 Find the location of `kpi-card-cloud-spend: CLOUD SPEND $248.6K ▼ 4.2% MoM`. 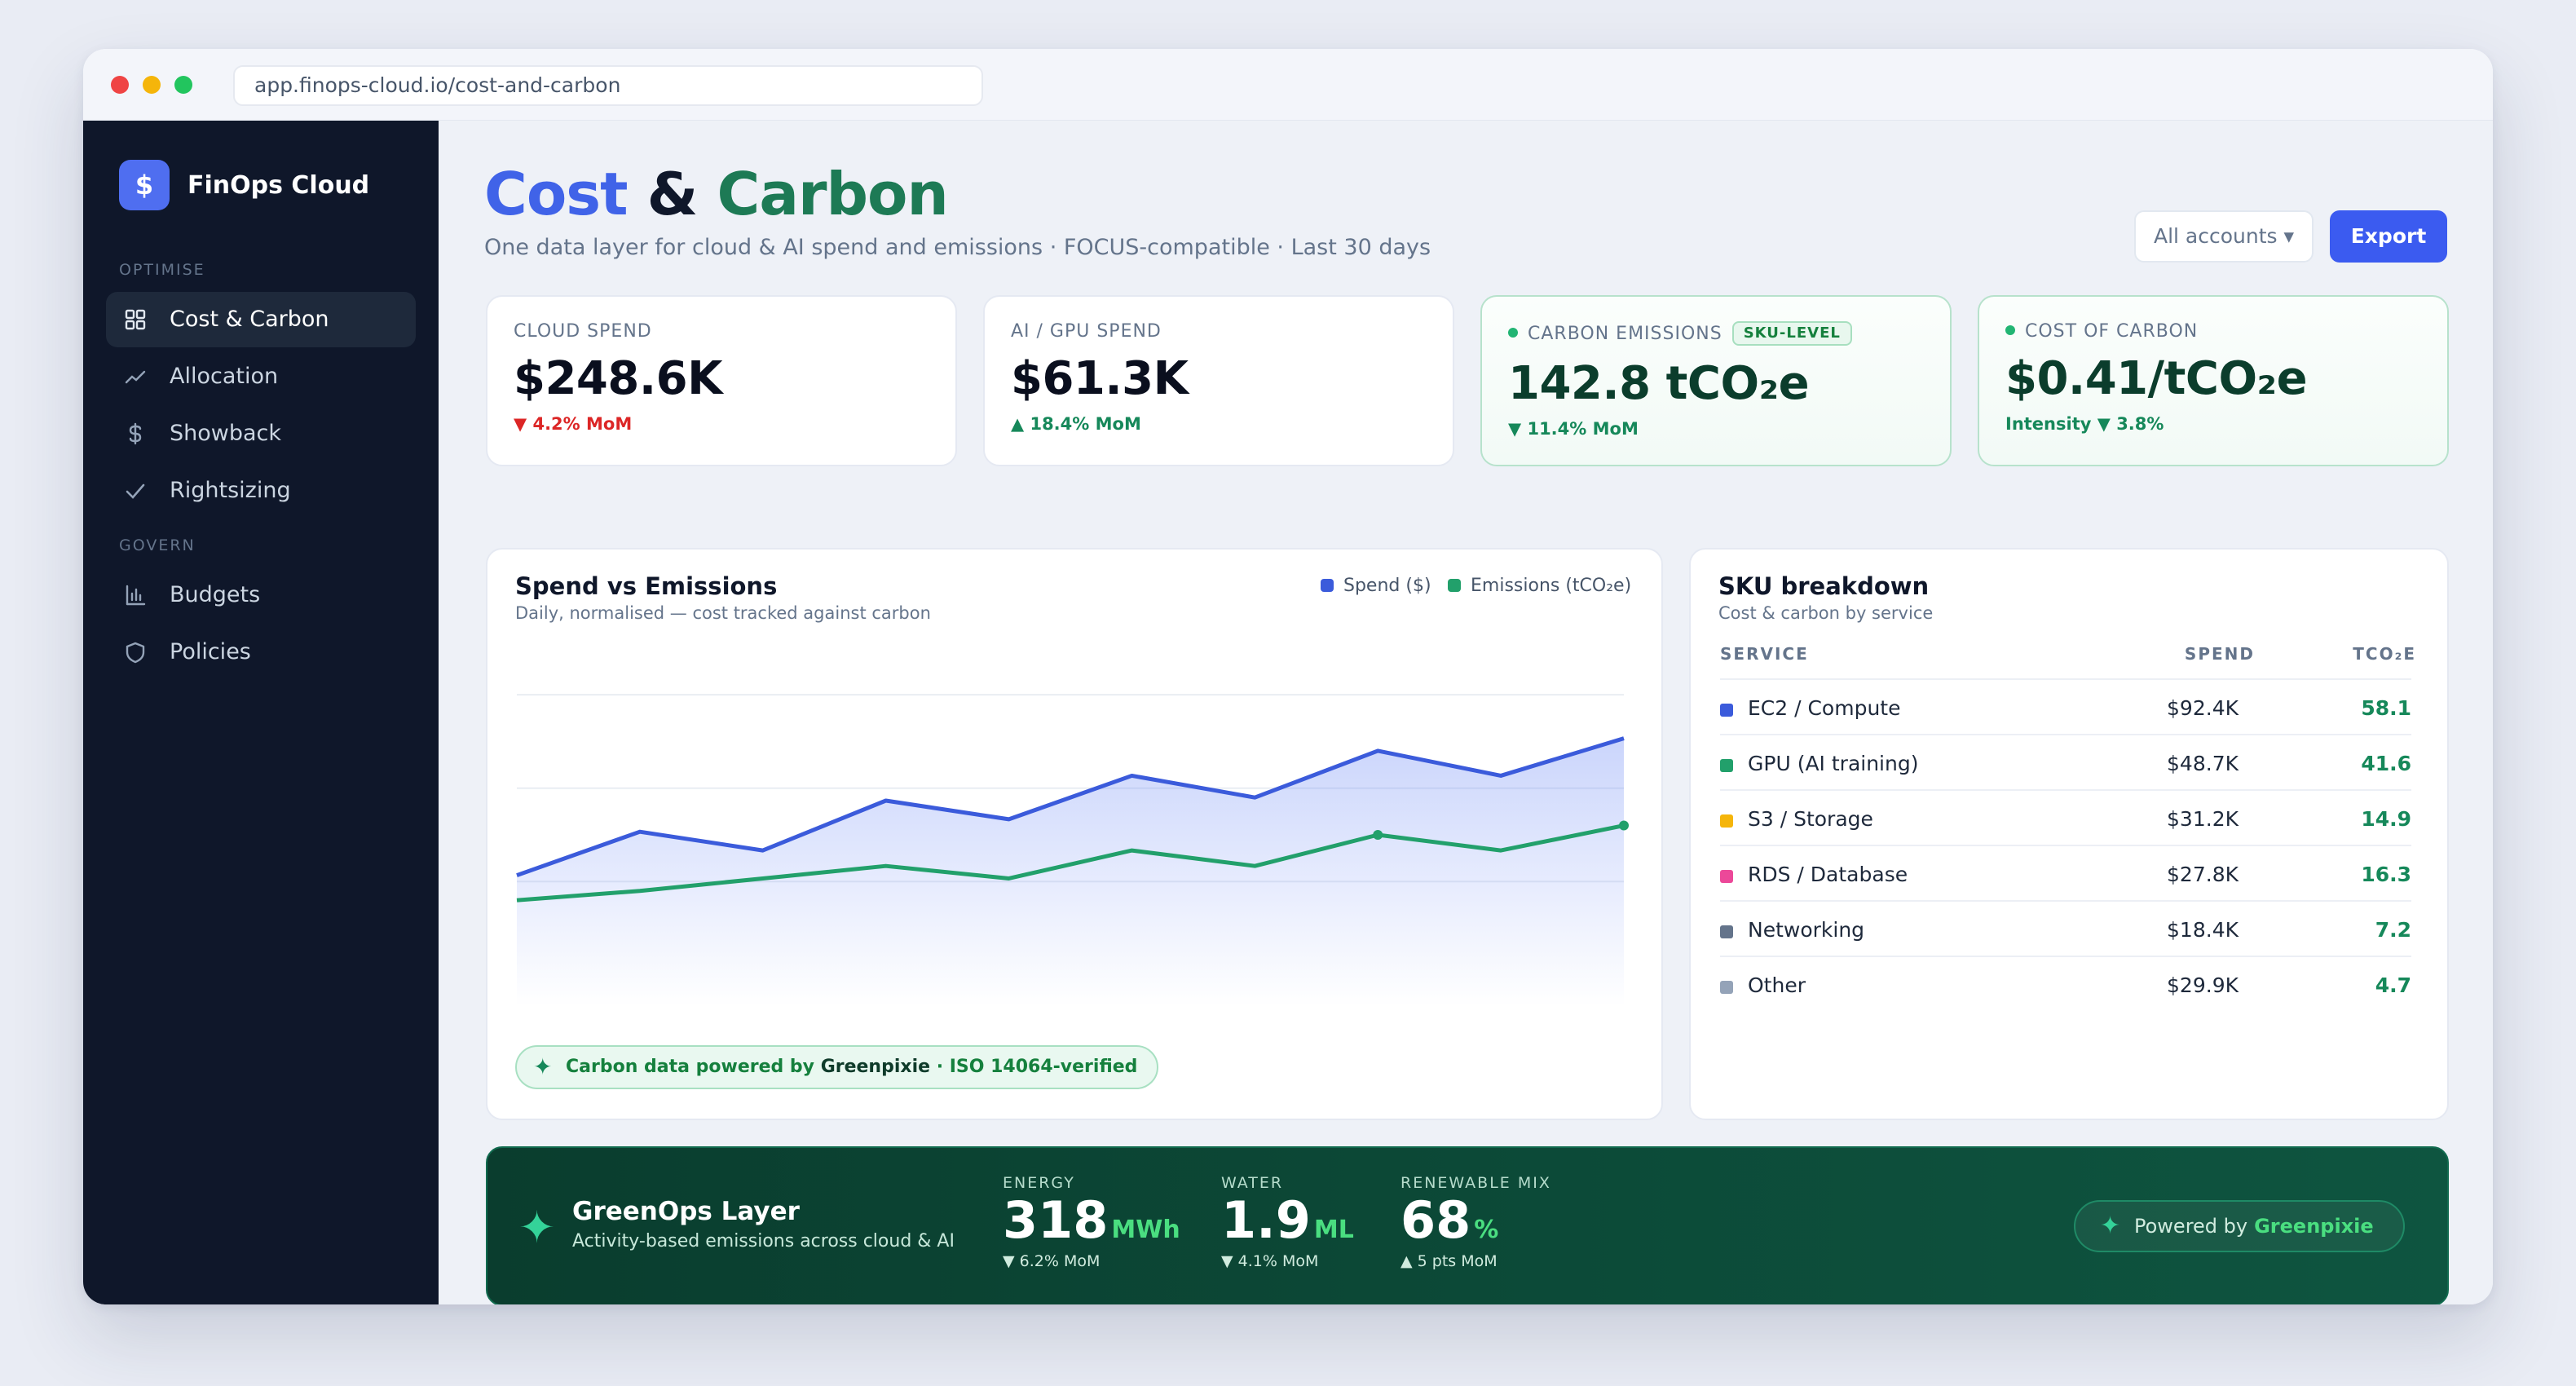

kpi-card-cloud-spend: CLOUD SPEND $248.6K ▼ 4.2% MoM is located at coordinates (721, 380).